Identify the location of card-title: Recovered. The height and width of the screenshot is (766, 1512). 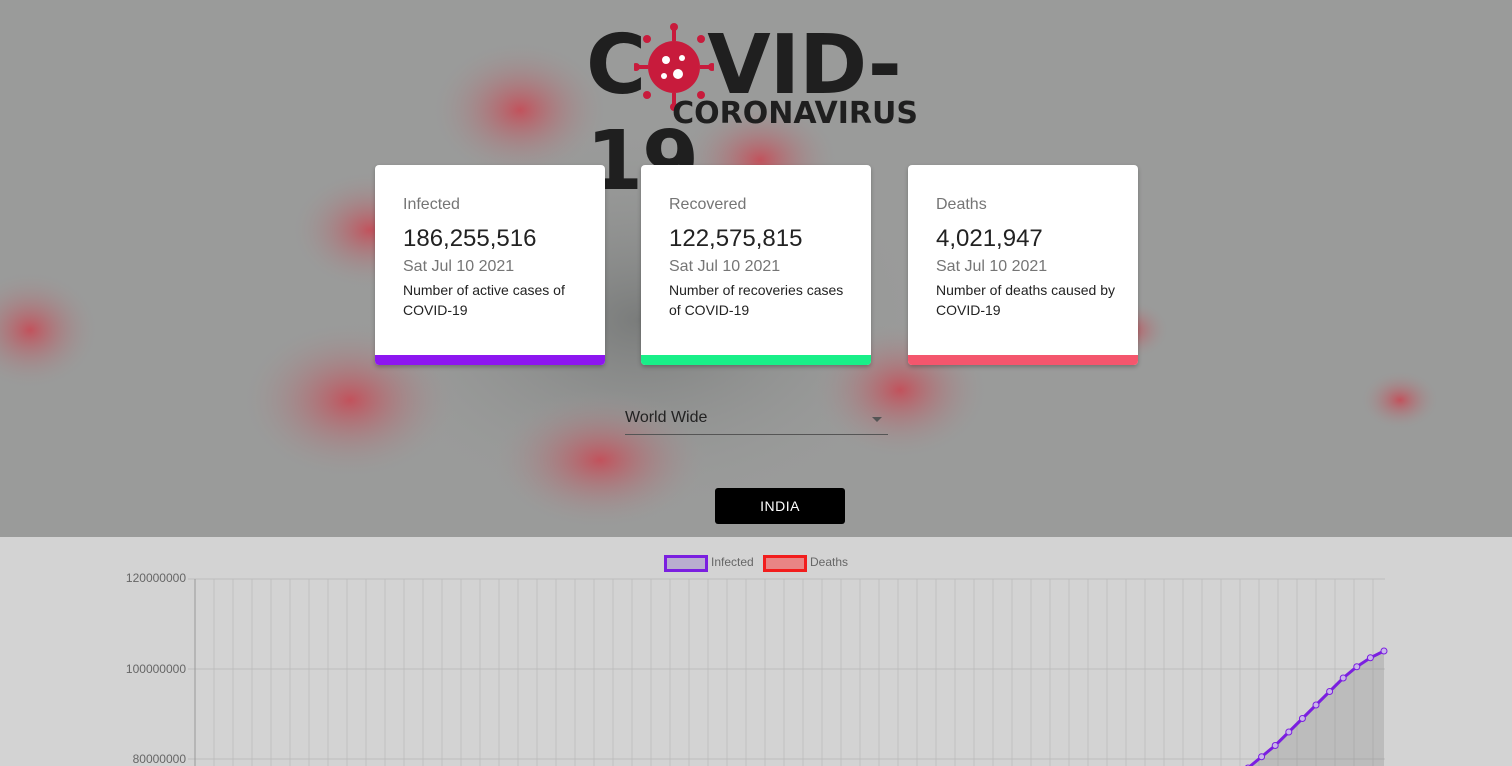
(708, 204).